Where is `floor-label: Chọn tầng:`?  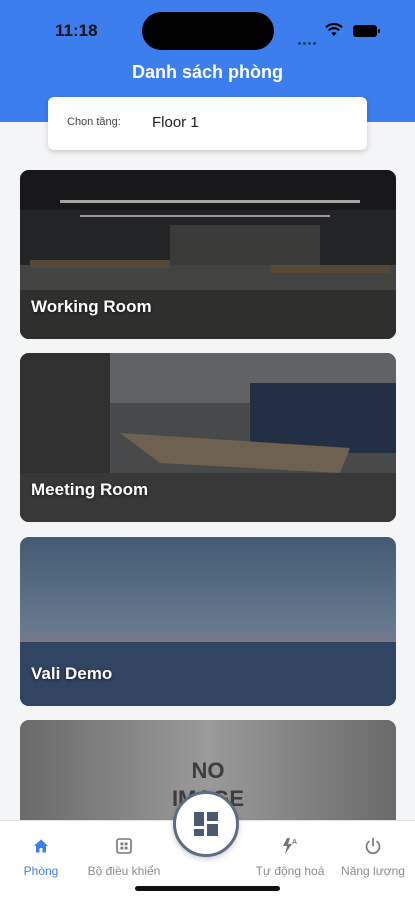
floor-label: Chọn tầng: is located at coordinates (94, 122).